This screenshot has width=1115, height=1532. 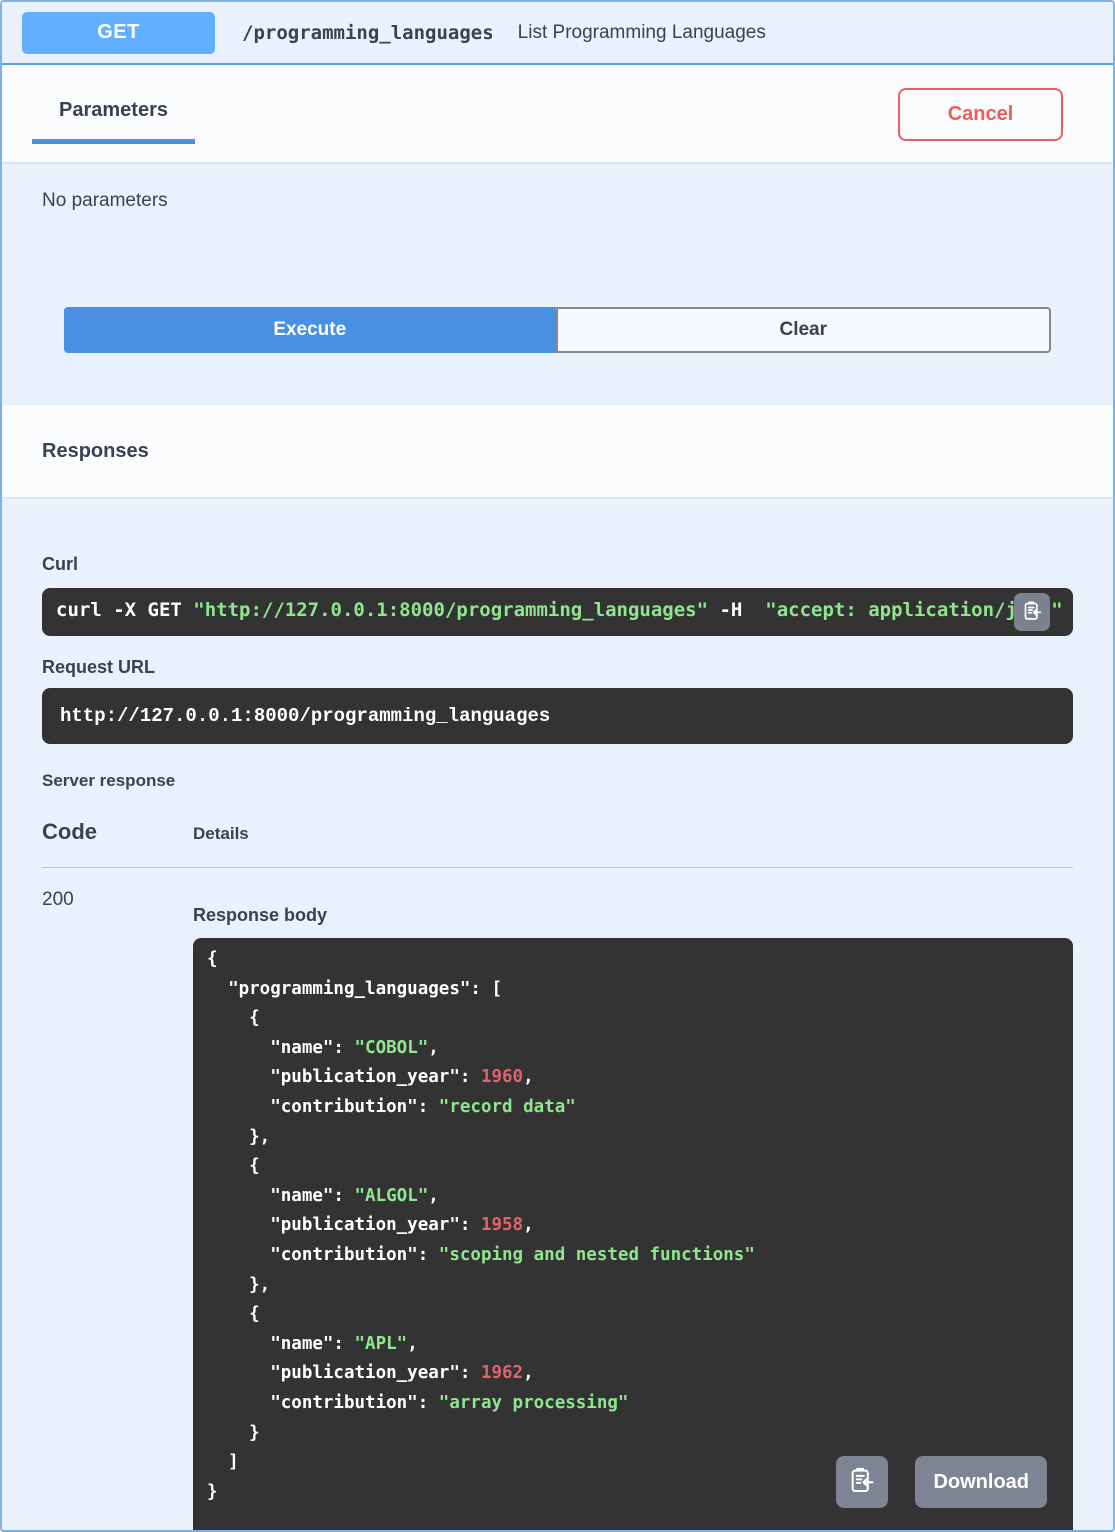 I want to click on execute-button-group: Execute Clear, so click(x=557, y=330).